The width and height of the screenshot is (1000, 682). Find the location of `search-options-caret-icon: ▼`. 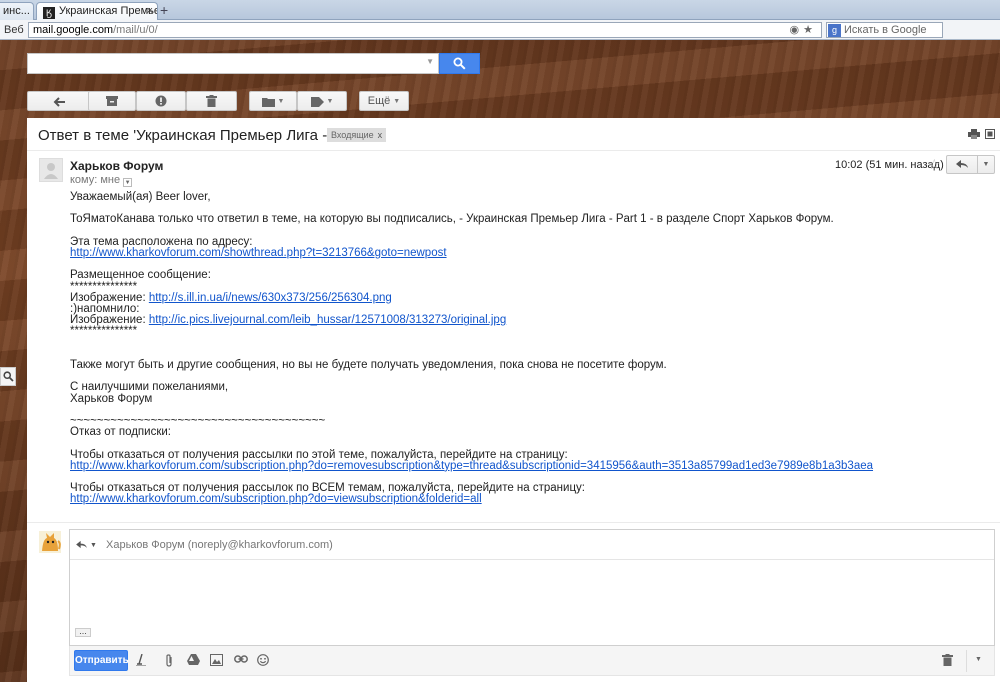

search-options-caret-icon: ▼ is located at coordinates (430, 61).